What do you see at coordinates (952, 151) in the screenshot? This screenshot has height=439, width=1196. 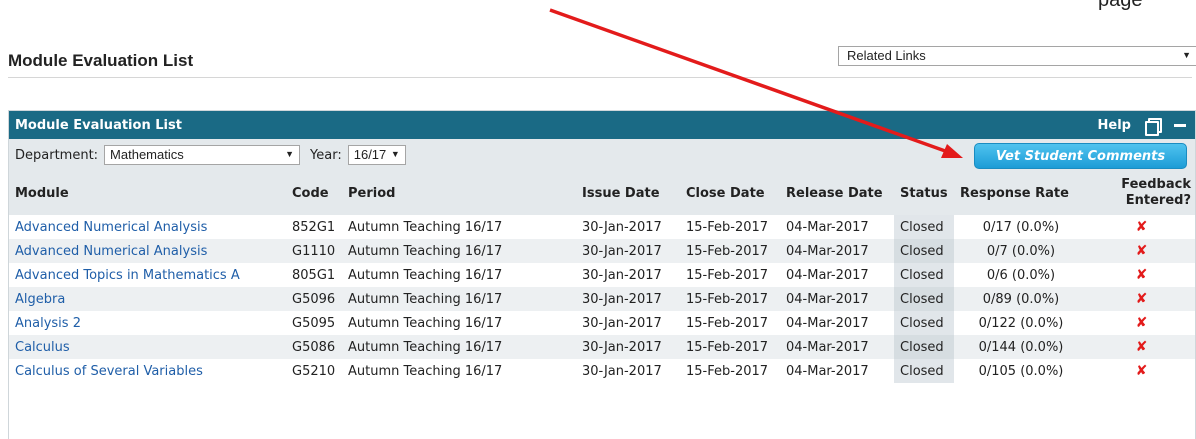 I see `annotation-arrow-head` at bounding box center [952, 151].